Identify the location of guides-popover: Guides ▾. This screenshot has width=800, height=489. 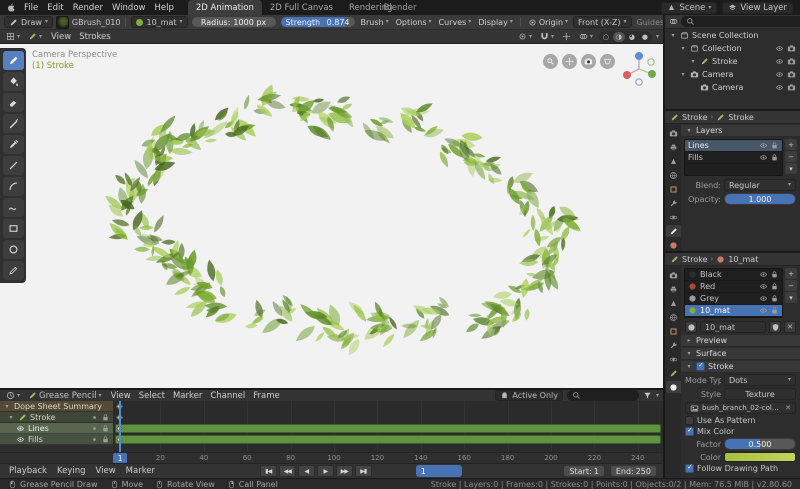
(649, 22).